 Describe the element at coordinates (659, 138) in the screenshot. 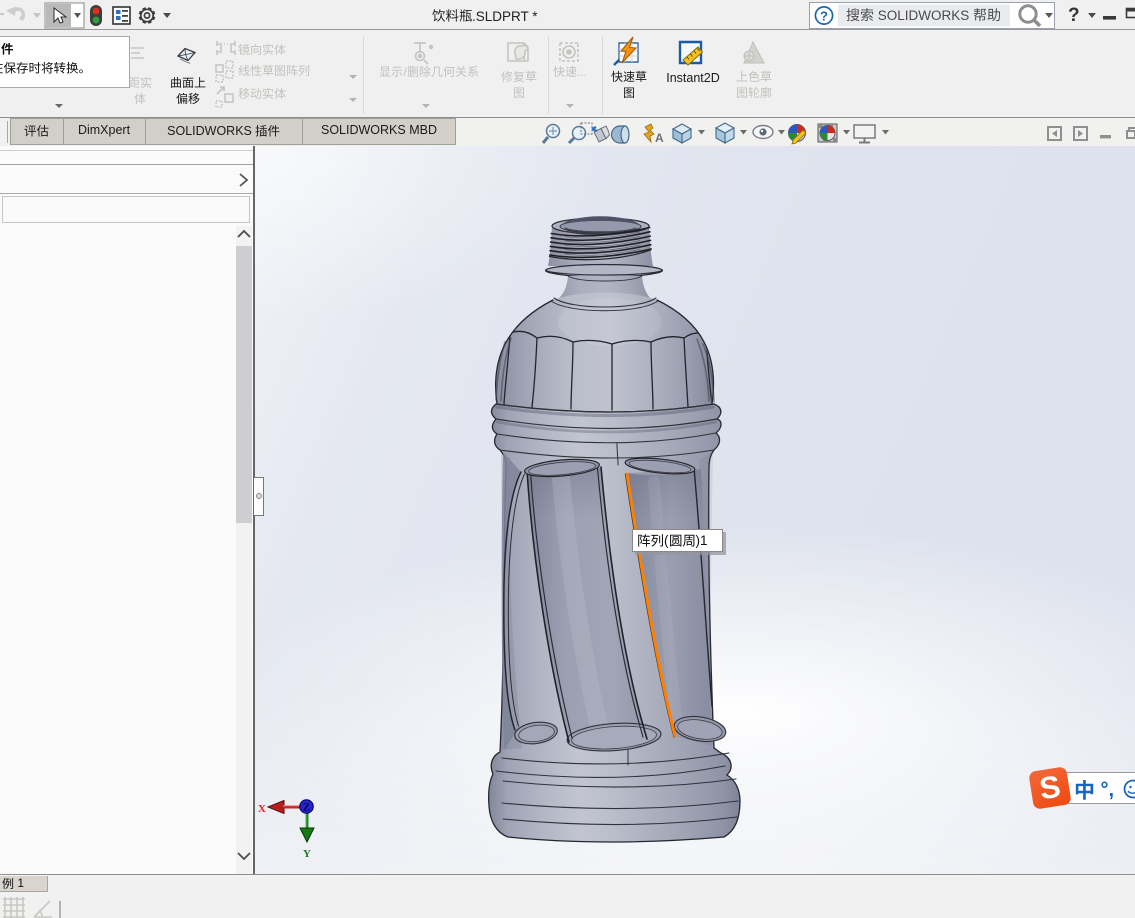

I see `svg-text: A` at that location.